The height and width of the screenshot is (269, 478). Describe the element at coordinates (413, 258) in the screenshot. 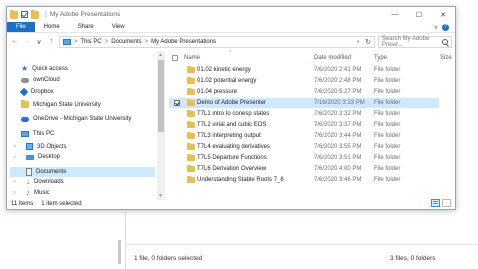

I see `background-status-right: 3 files, 0 folders` at that location.